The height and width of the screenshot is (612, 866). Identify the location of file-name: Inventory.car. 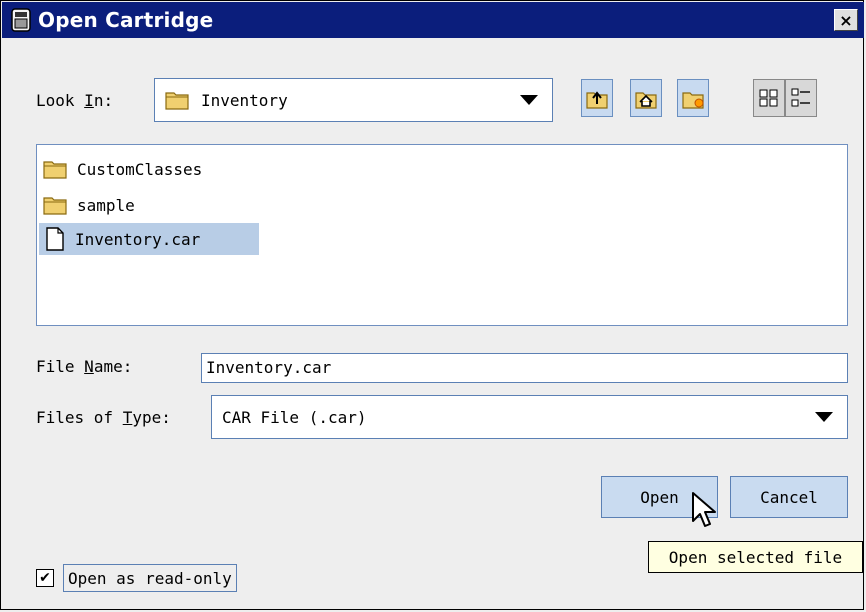
(138, 239).